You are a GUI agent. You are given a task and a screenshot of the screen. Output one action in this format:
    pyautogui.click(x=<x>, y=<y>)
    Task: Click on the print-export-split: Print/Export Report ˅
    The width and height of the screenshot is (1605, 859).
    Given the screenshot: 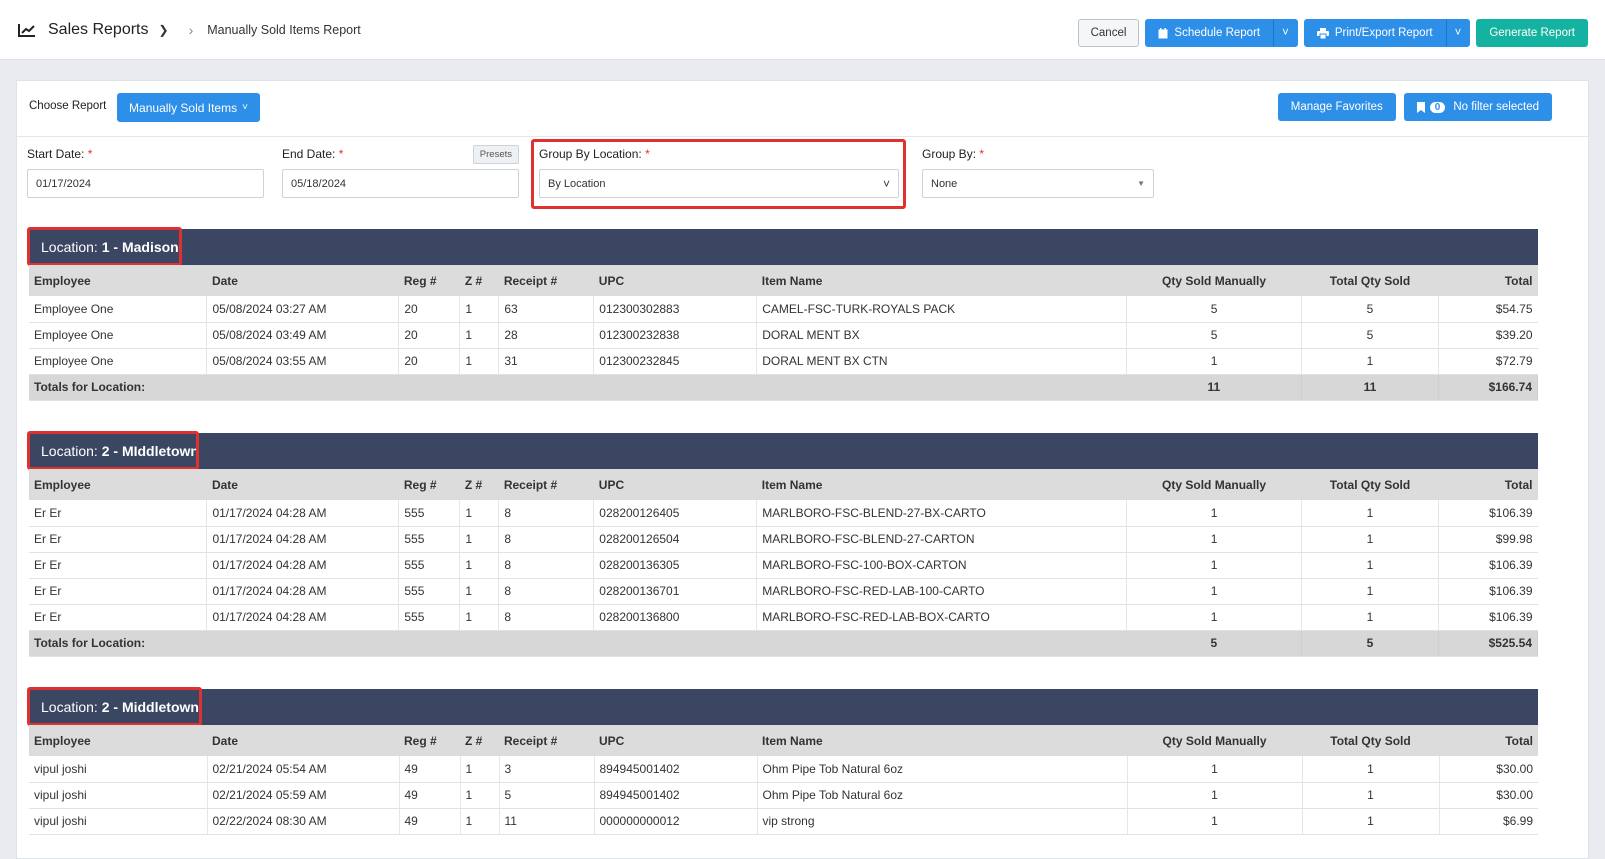 What is the action you would take?
    pyautogui.click(x=1387, y=33)
    